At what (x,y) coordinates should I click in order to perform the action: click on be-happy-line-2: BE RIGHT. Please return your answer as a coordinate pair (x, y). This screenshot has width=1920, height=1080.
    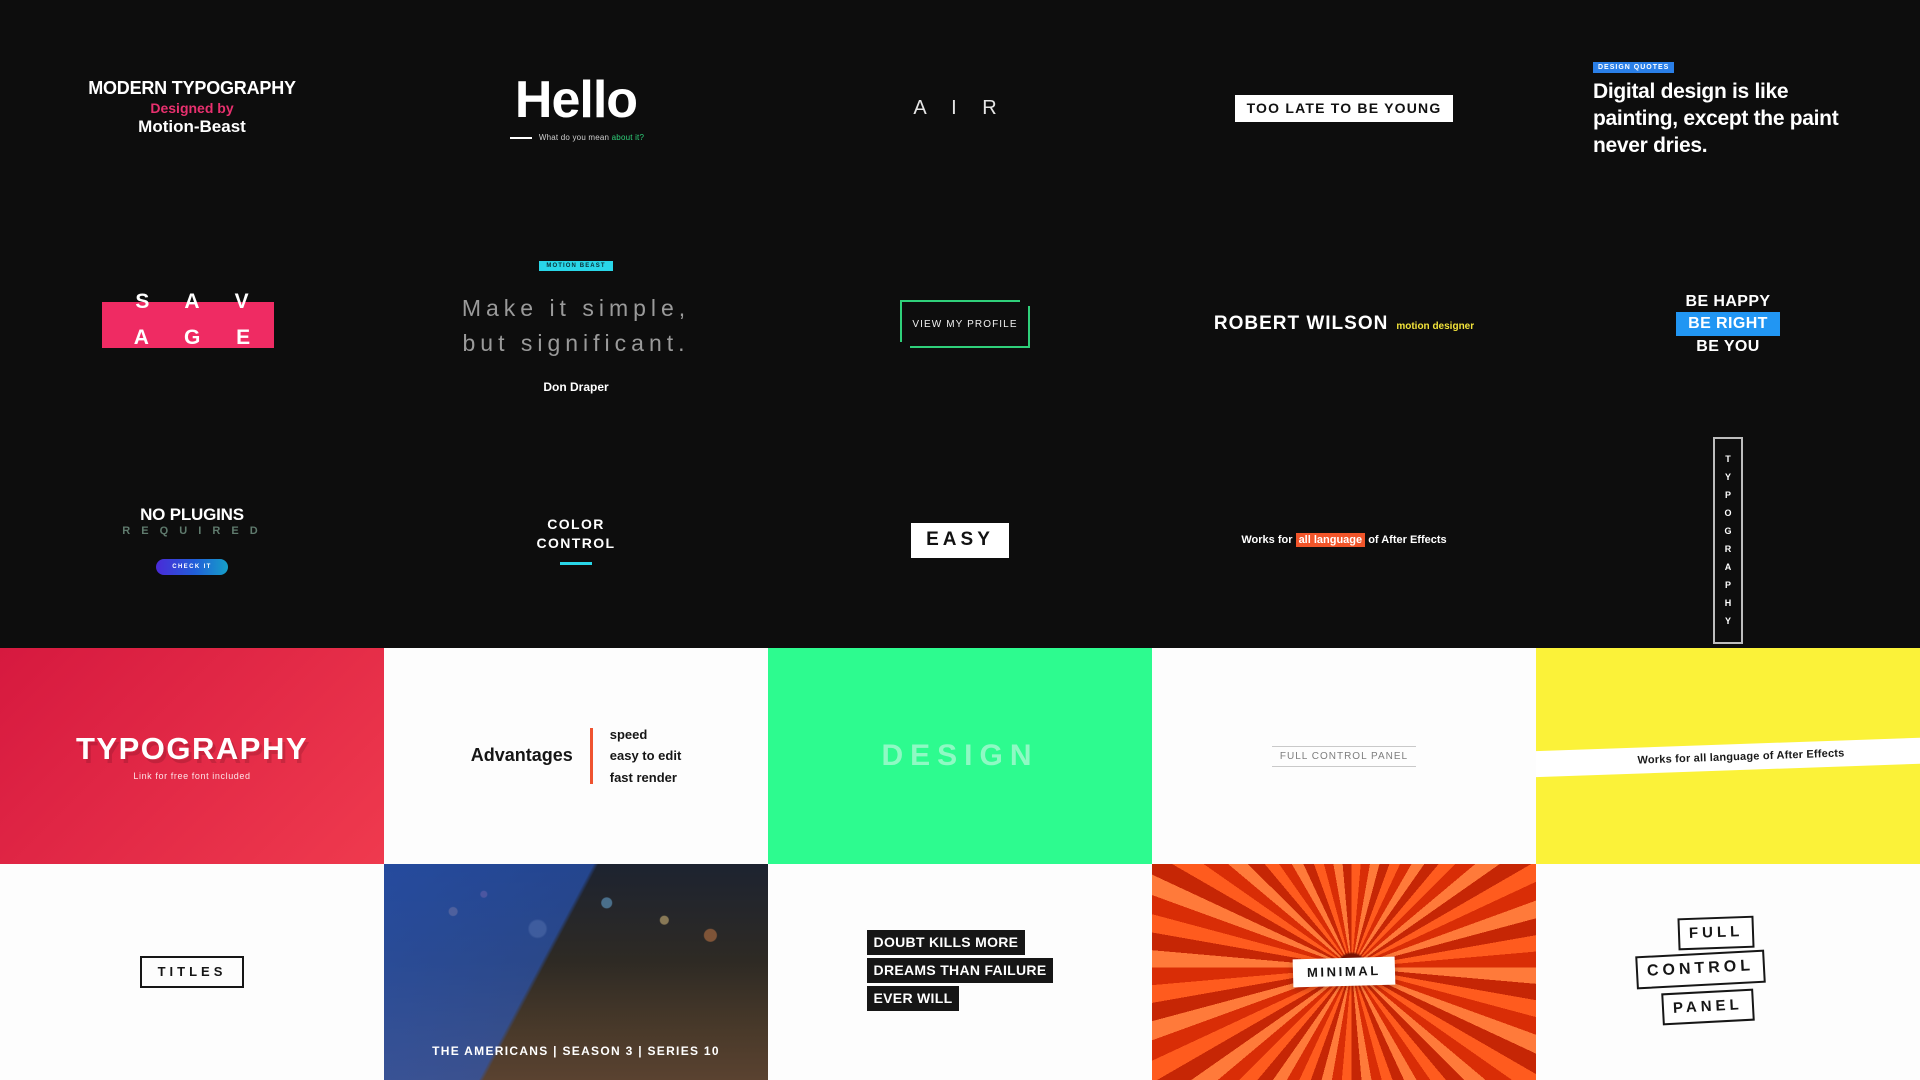
    Looking at the image, I should click on (1728, 324).